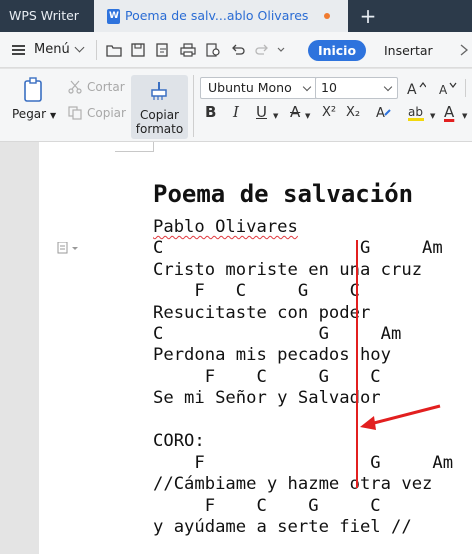  What do you see at coordinates (52, 49) in the screenshot?
I see `main-menu-label: Menú` at bounding box center [52, 49].